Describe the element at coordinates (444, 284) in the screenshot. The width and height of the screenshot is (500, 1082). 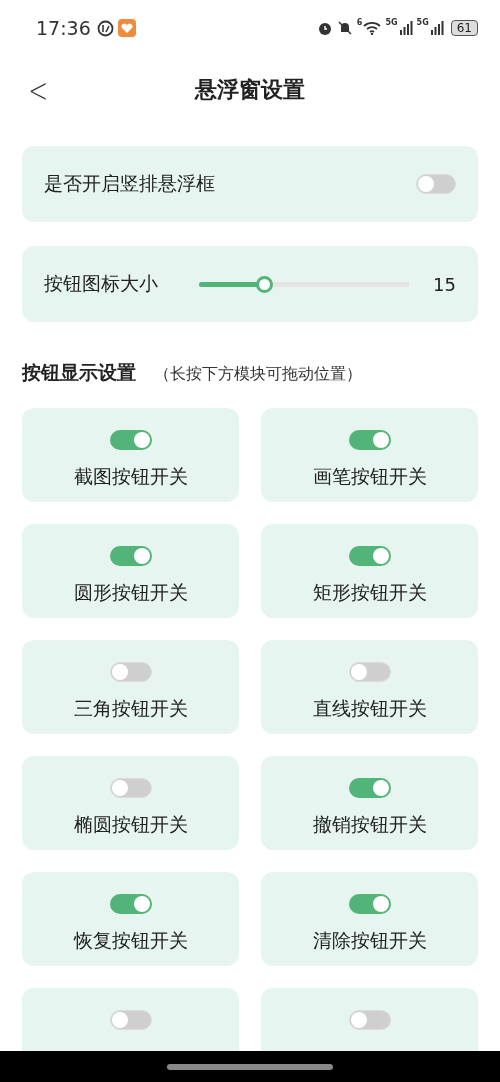
I see `slider-value: 15` at that location.